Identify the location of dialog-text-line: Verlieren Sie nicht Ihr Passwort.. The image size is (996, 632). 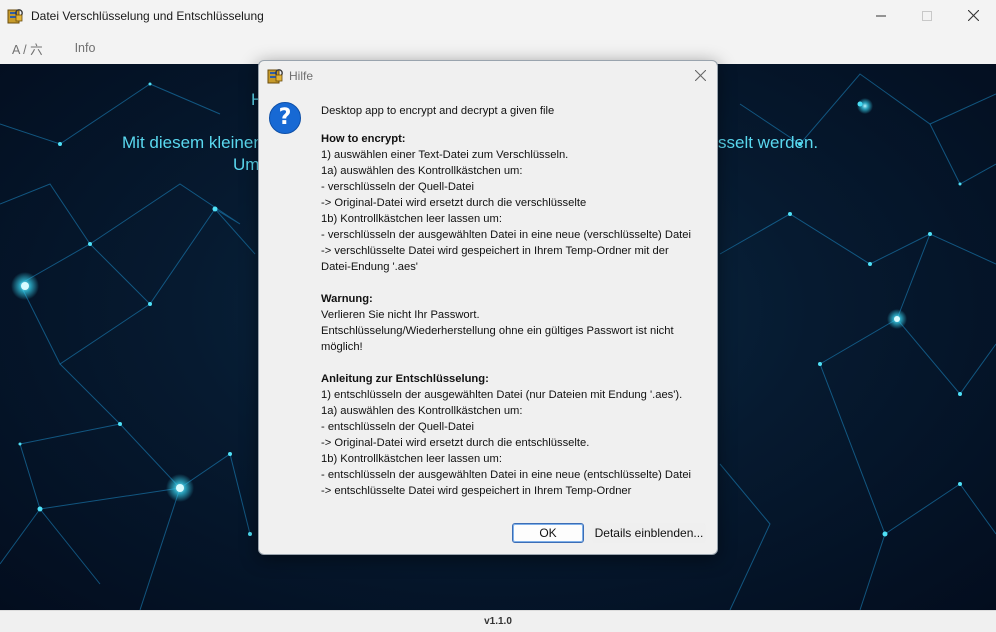
(400, 315).